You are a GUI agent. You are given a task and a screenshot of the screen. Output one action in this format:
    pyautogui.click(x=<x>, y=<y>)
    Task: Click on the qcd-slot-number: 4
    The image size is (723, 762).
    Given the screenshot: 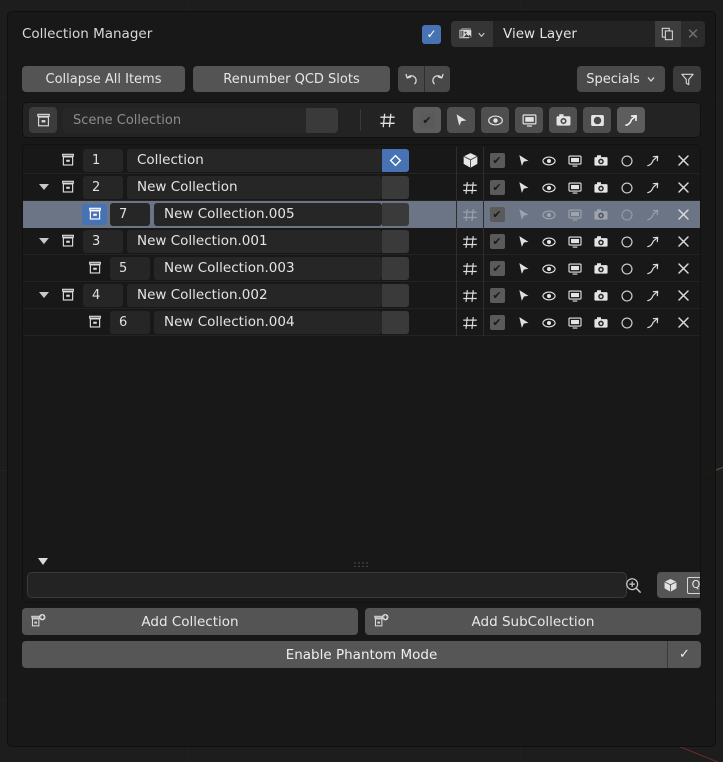 What is the action you would take?
    pyautogui.click(x=103, y=295)
    